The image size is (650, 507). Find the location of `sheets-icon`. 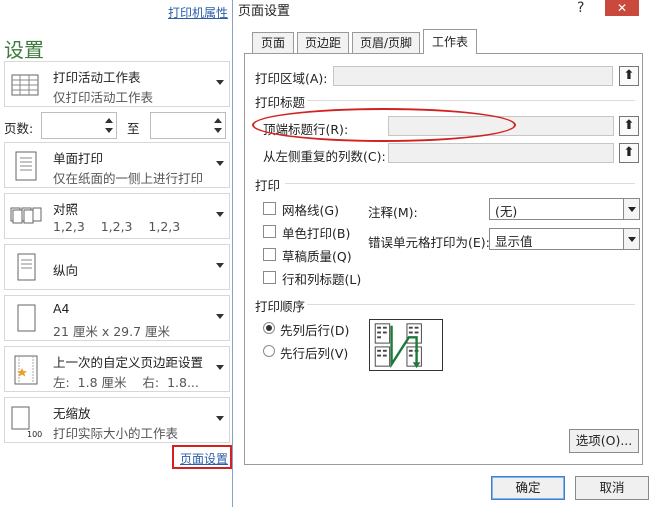

sheets-icon is located at coordinates (25, 85).